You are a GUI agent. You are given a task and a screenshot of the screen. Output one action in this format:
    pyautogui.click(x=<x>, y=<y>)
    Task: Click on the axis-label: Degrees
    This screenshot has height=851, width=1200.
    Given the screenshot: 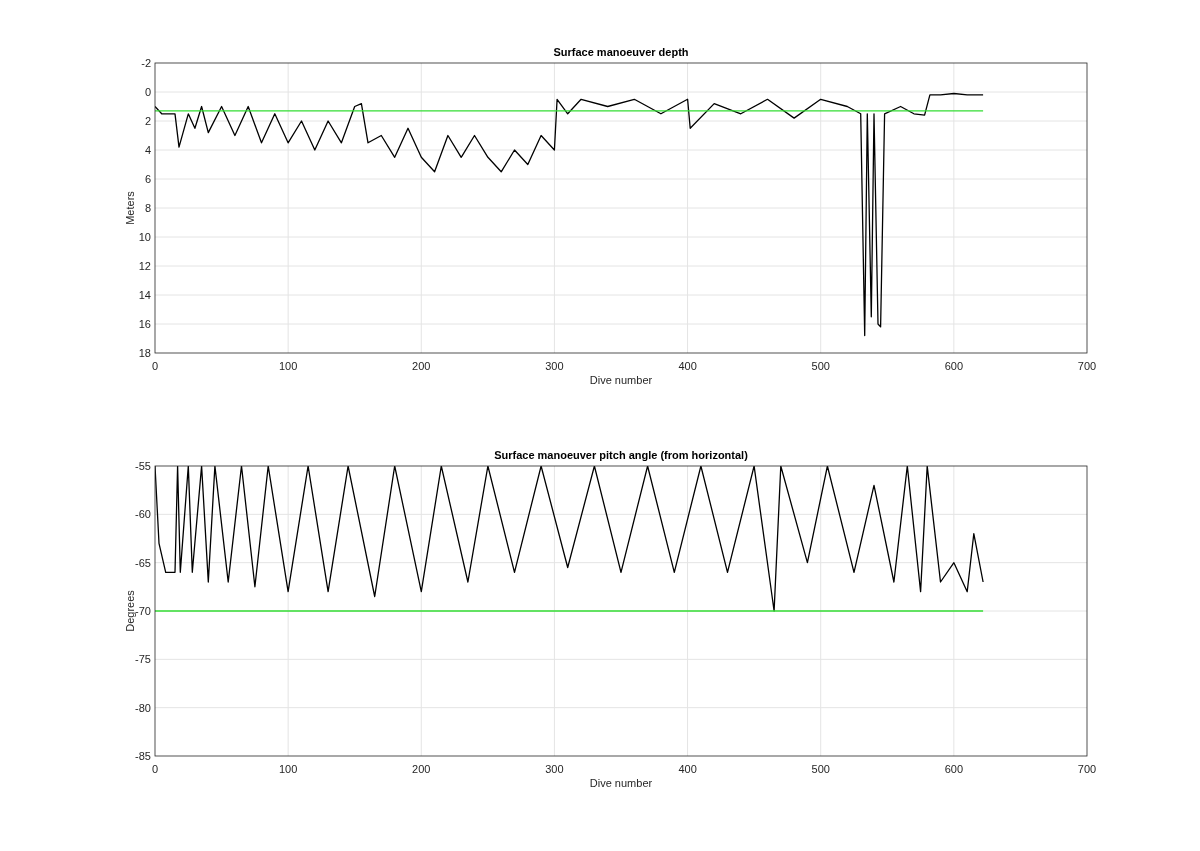 What is the action you would take?
    pyautogui.click(x=130, y=611)
    